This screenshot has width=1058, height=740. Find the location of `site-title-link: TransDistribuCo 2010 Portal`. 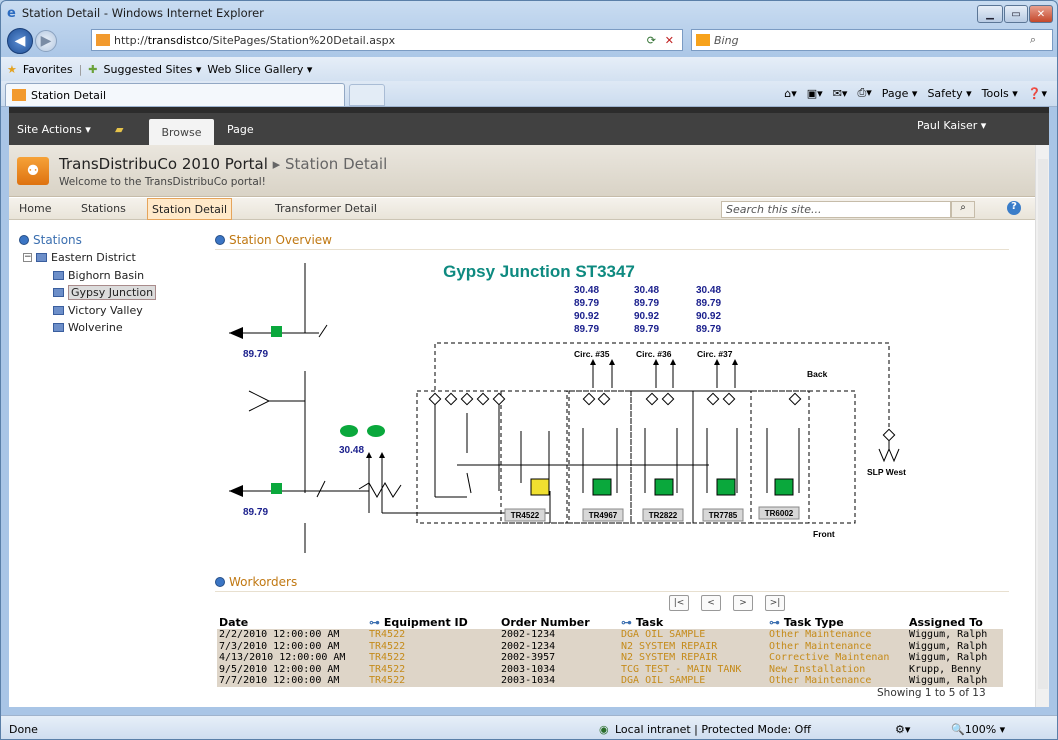

site-title-link: TransDistribuCo 2010 Portal is located at coordinates (163, 164).